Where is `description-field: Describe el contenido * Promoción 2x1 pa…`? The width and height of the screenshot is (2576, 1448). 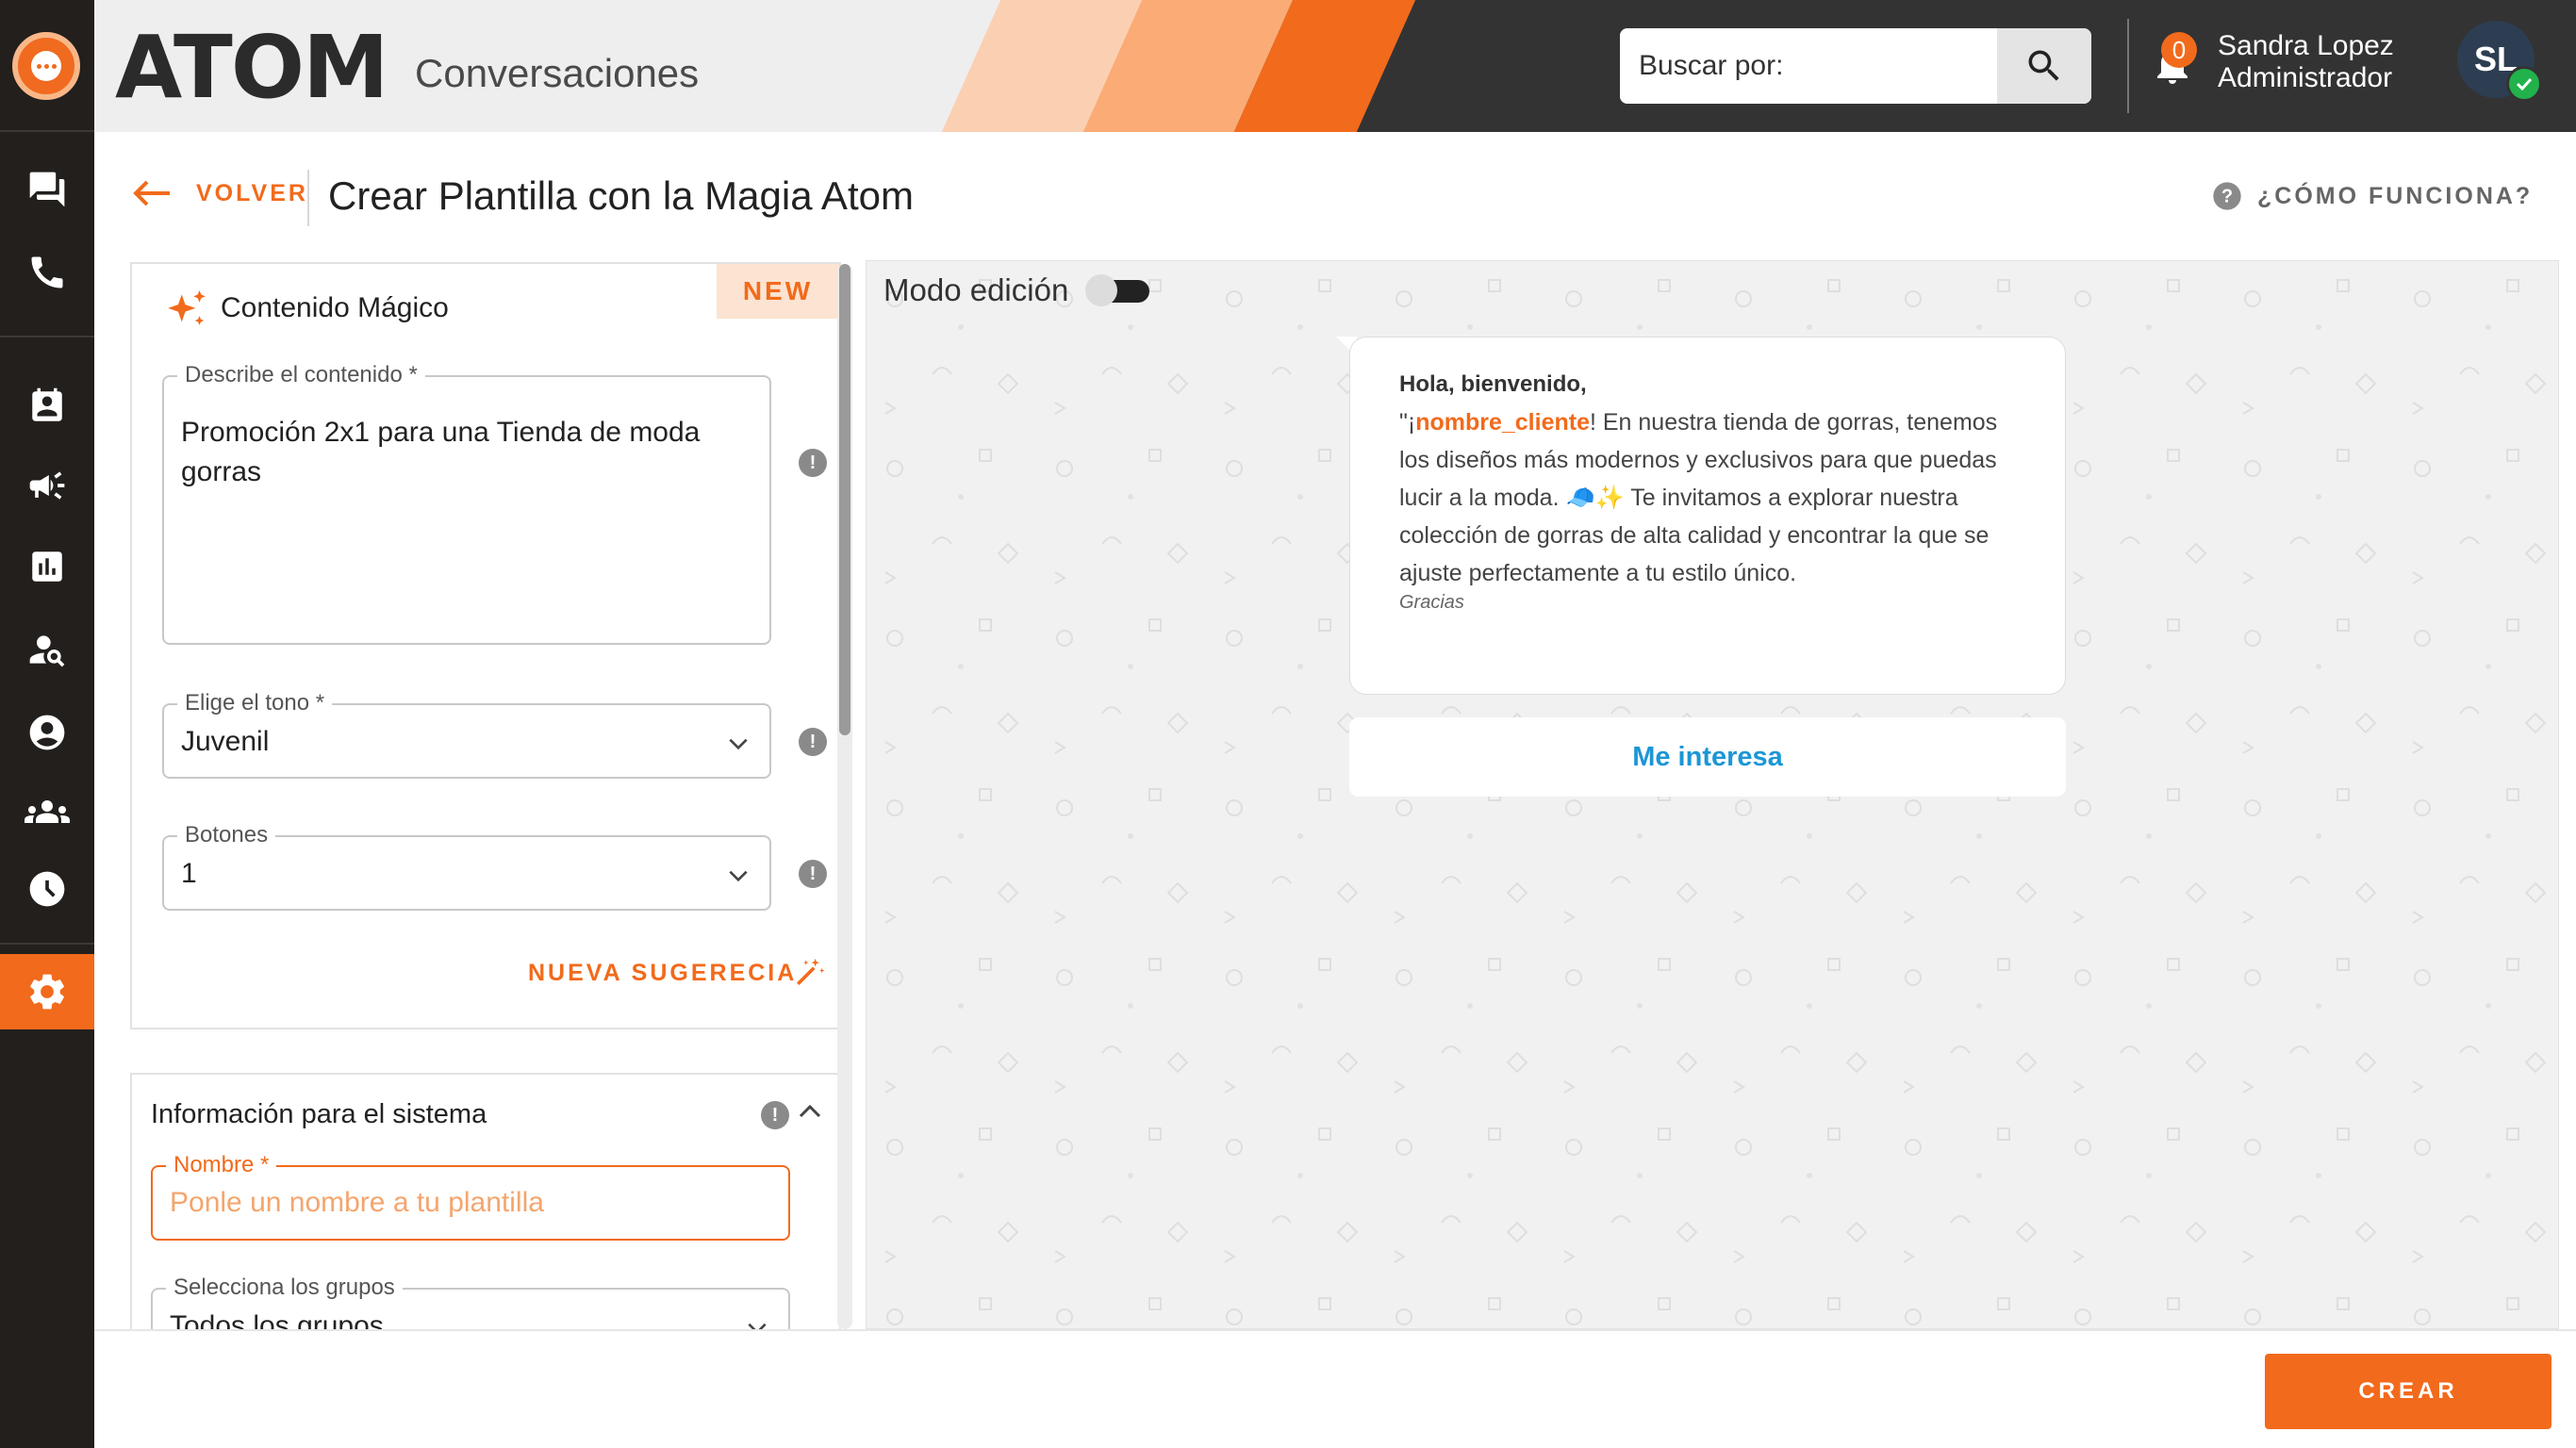 description-field: Describe el contenido * Promoción 2x1 pa… is located at coordinates (466, 503).